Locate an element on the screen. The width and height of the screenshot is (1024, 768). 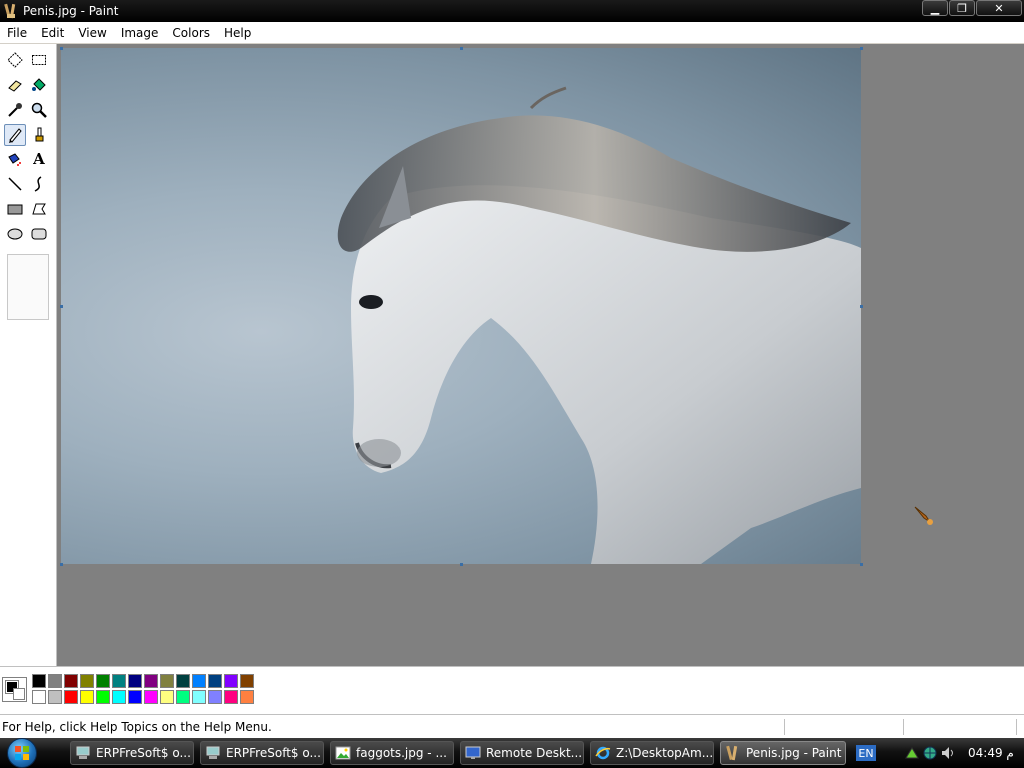
eraser-icon is located at coordinates (15, 85).